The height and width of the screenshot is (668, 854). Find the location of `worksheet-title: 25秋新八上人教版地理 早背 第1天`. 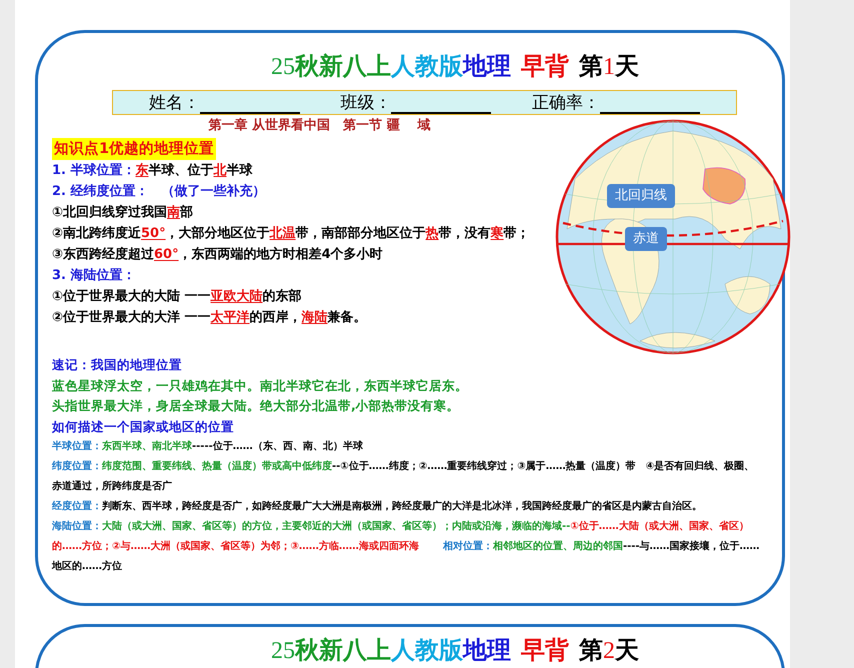

worksheet-title: 25秋新八上人教版地理 早背 第1天 is located at coordinates (455, 66).